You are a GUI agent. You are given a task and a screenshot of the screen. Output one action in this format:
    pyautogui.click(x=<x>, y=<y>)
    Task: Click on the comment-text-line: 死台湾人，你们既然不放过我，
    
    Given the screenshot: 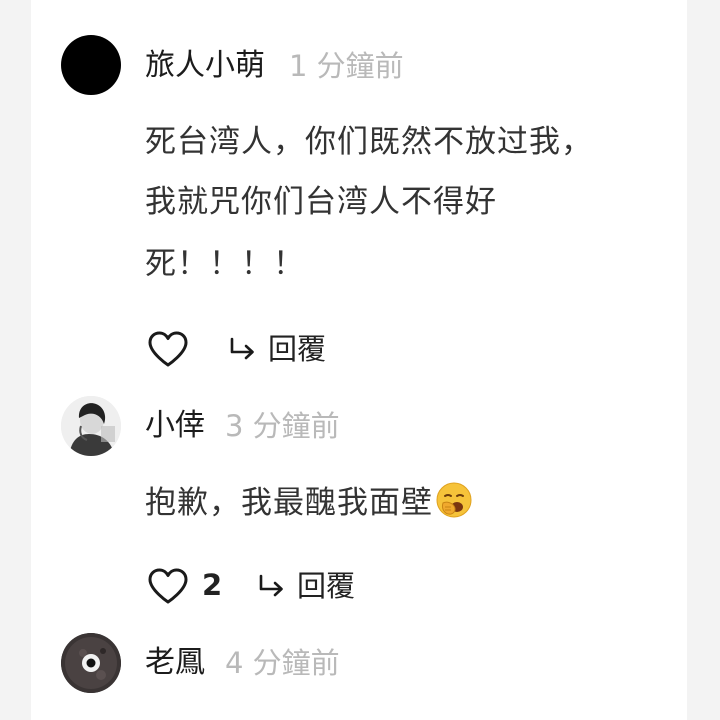 What is the action you would take?
    pyautogui.click(x=369, y=142)
    